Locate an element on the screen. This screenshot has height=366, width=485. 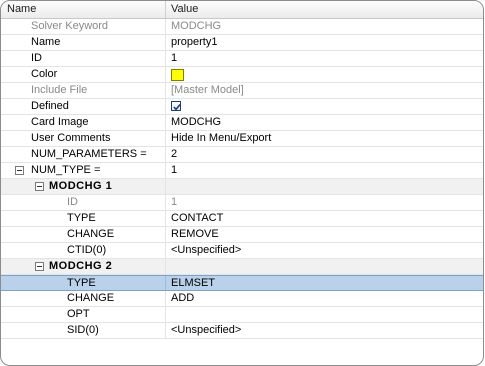
checkmark-icon is located at coordinates (177, 107).